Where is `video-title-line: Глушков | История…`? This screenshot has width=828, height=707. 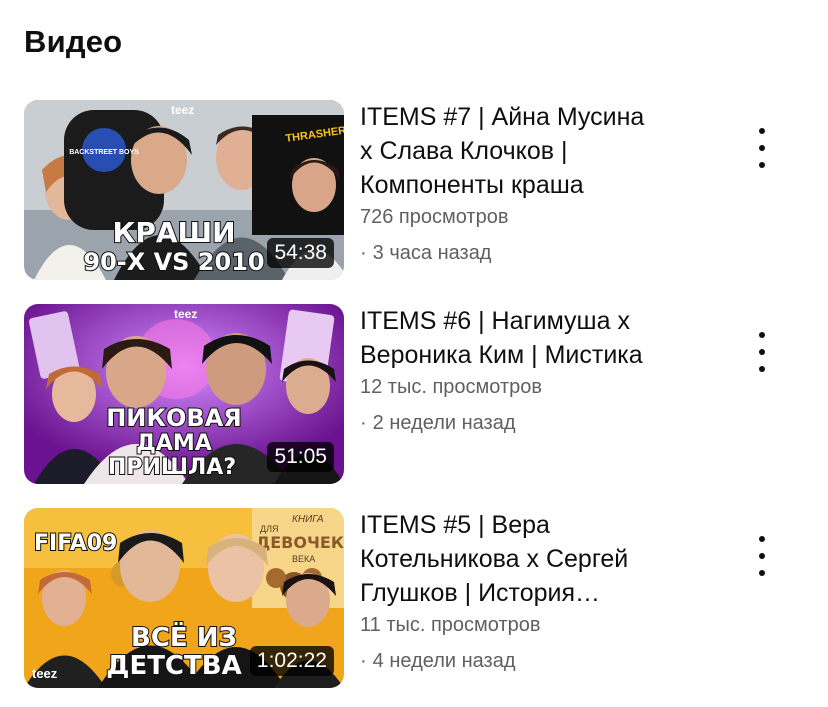 video-title-line: Глушков | История… is located at coordinates (480, 593).